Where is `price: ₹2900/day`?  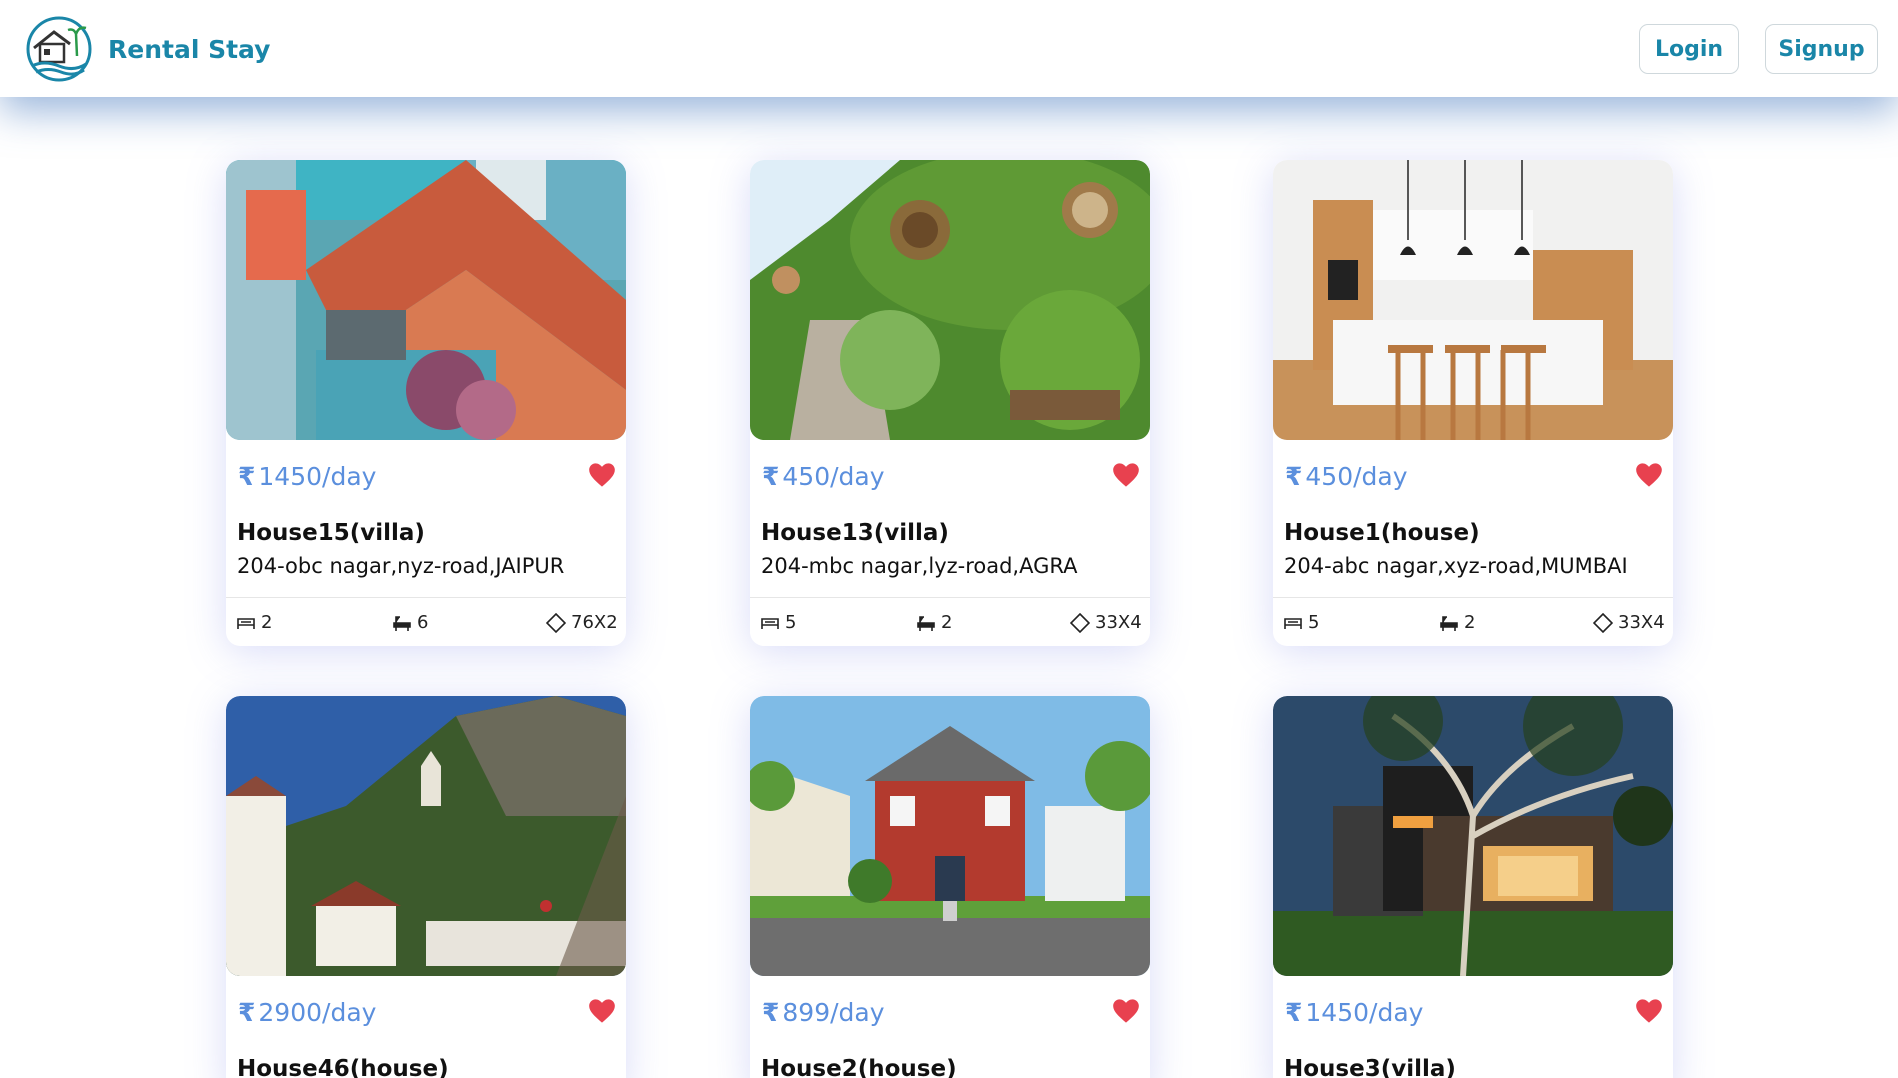
price: ₹2900/day is located at coordinates (307, 1012).